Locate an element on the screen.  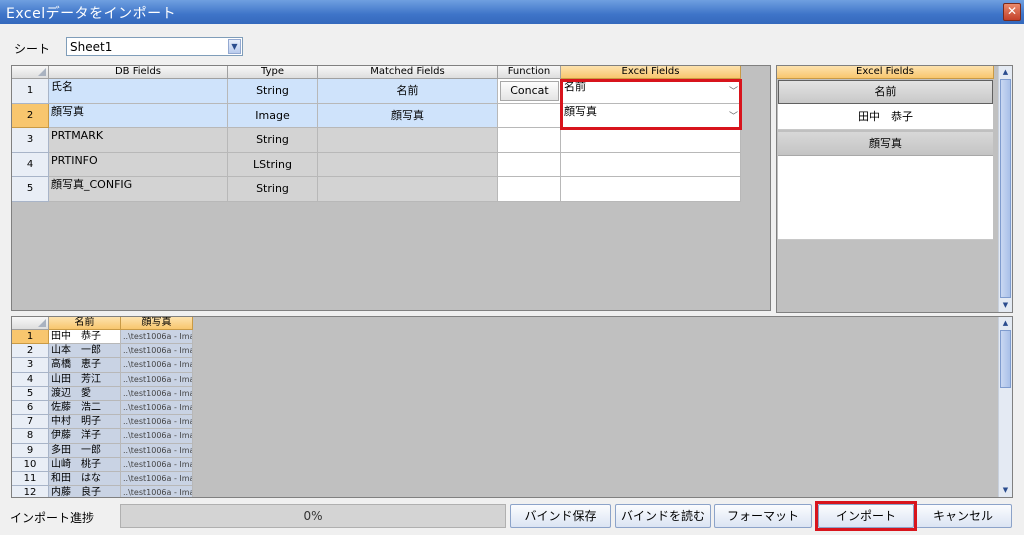
sheet-label: シート is located at coordinates (32, 49).